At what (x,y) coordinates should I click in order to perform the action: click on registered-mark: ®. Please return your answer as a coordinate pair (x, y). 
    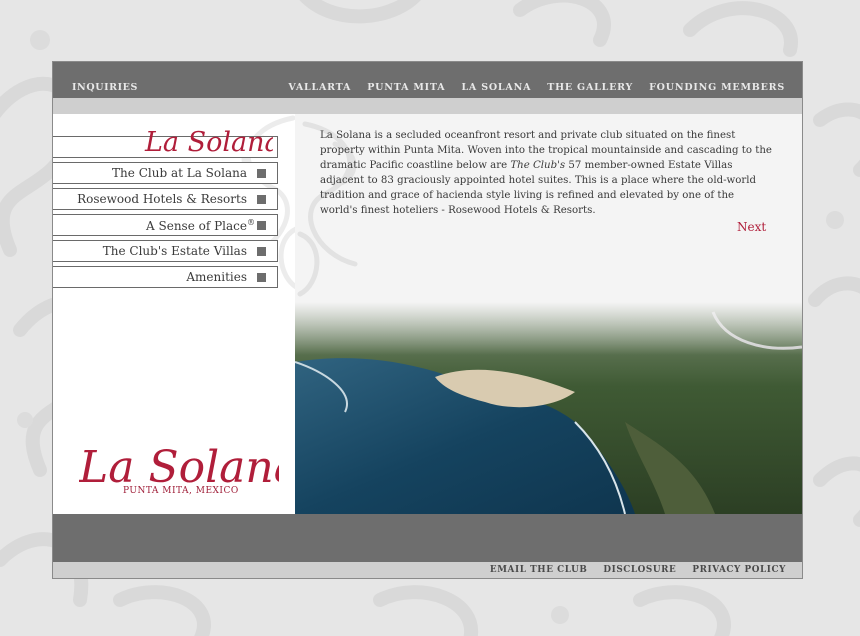
    Looking at the image, I should click on (251, 222).